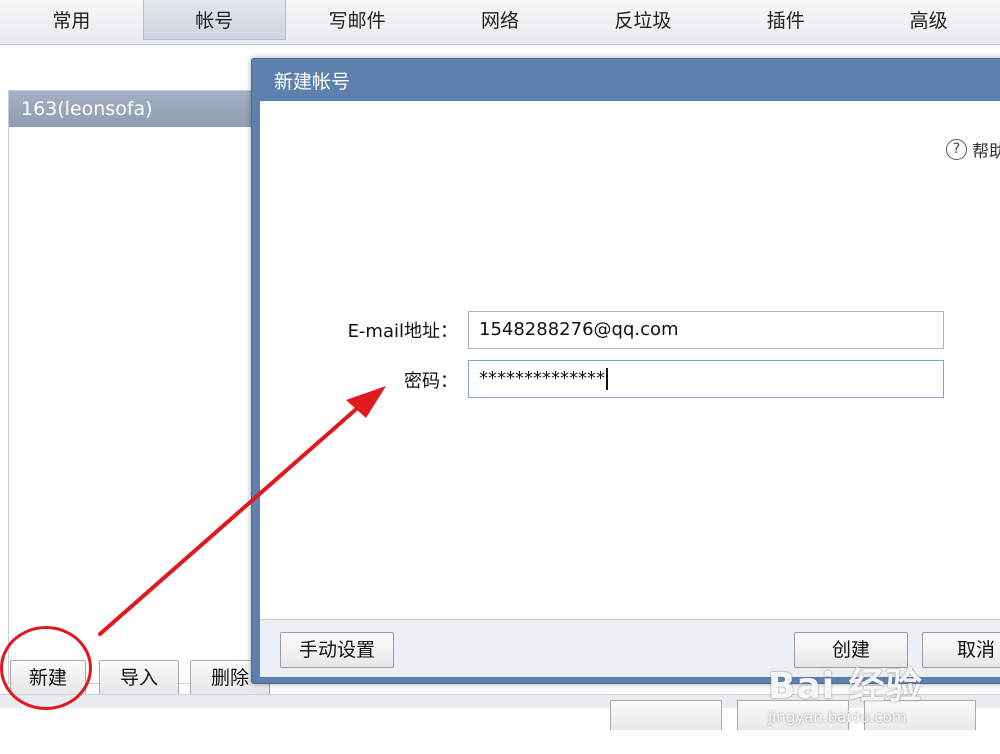 The width and height of the screenshot is (1000, 754). Describe the element at coordinates (46, 668) in the screenshot. I see `red-circle-annotation` at that location.